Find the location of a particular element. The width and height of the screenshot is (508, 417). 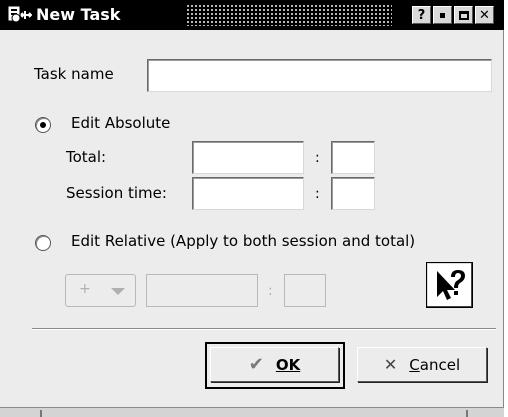

edit-absolute-label: Edit Absolute is located at coordinates (120, 123).